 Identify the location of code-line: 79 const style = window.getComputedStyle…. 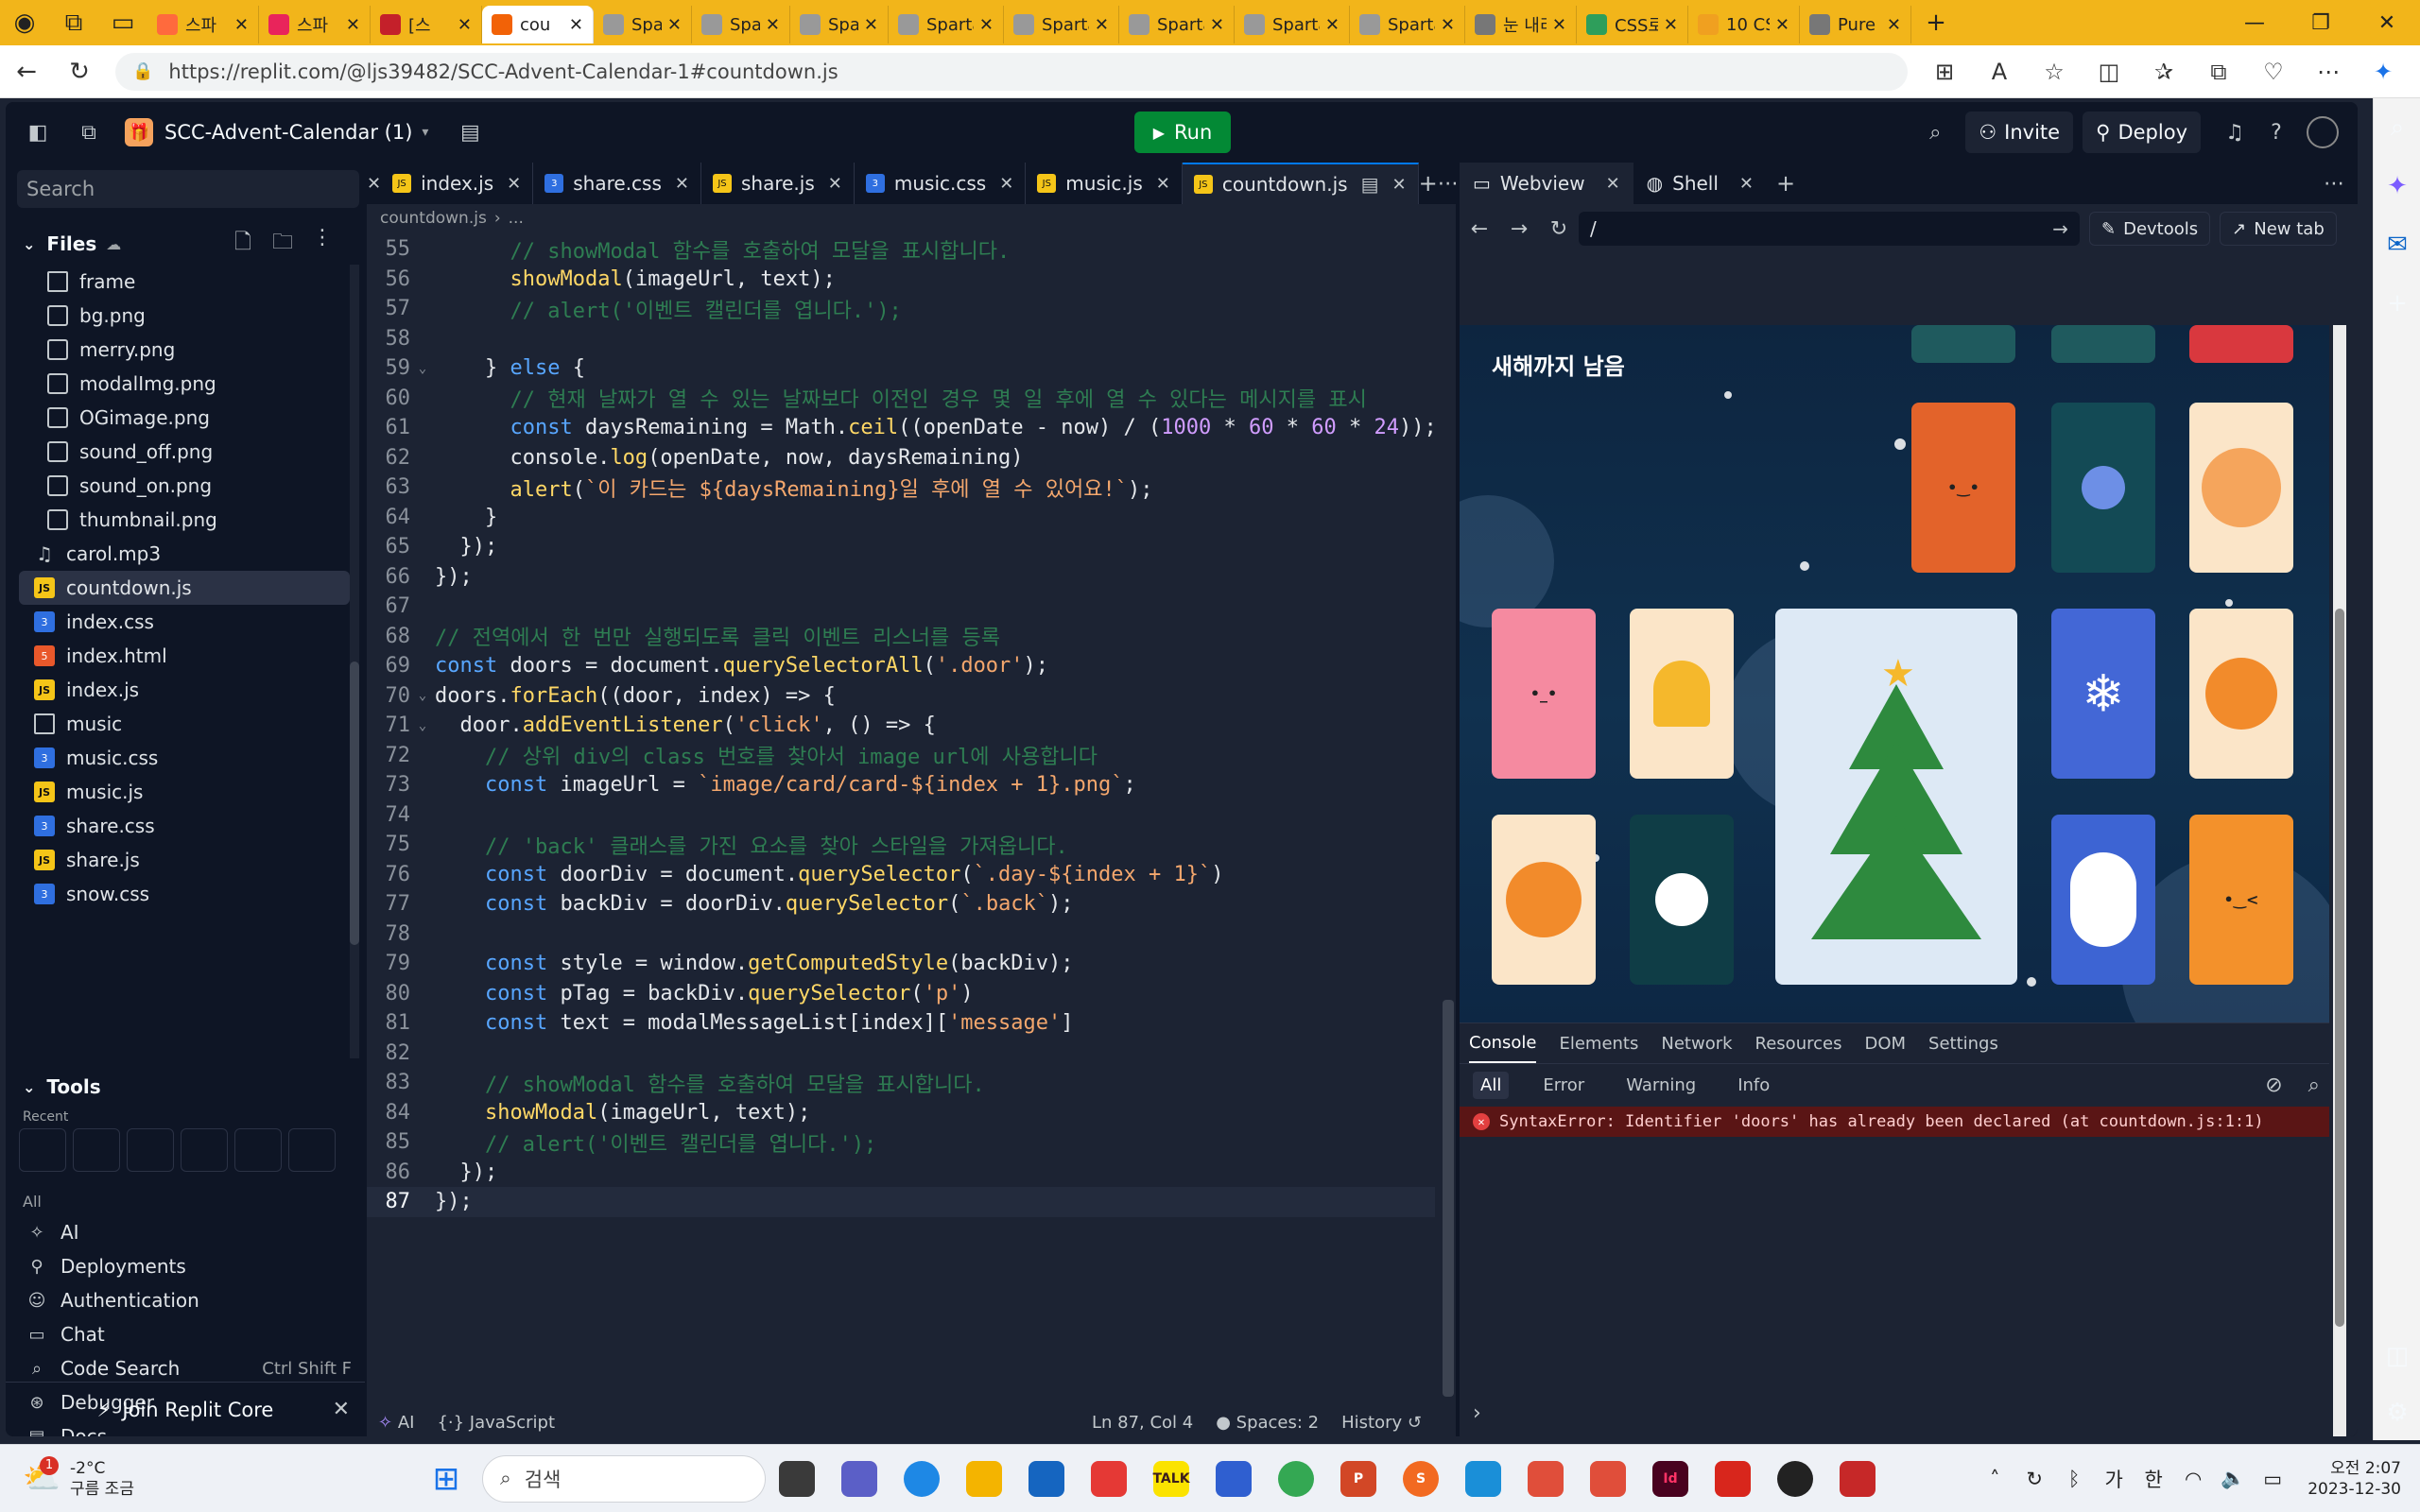
(901, 964).